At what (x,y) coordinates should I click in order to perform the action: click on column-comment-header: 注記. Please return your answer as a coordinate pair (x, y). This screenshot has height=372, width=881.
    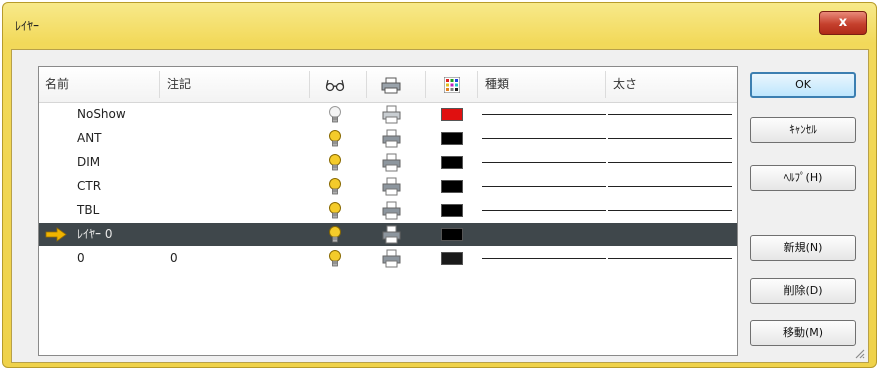
    Looking at the image, I should click on (235, 84).